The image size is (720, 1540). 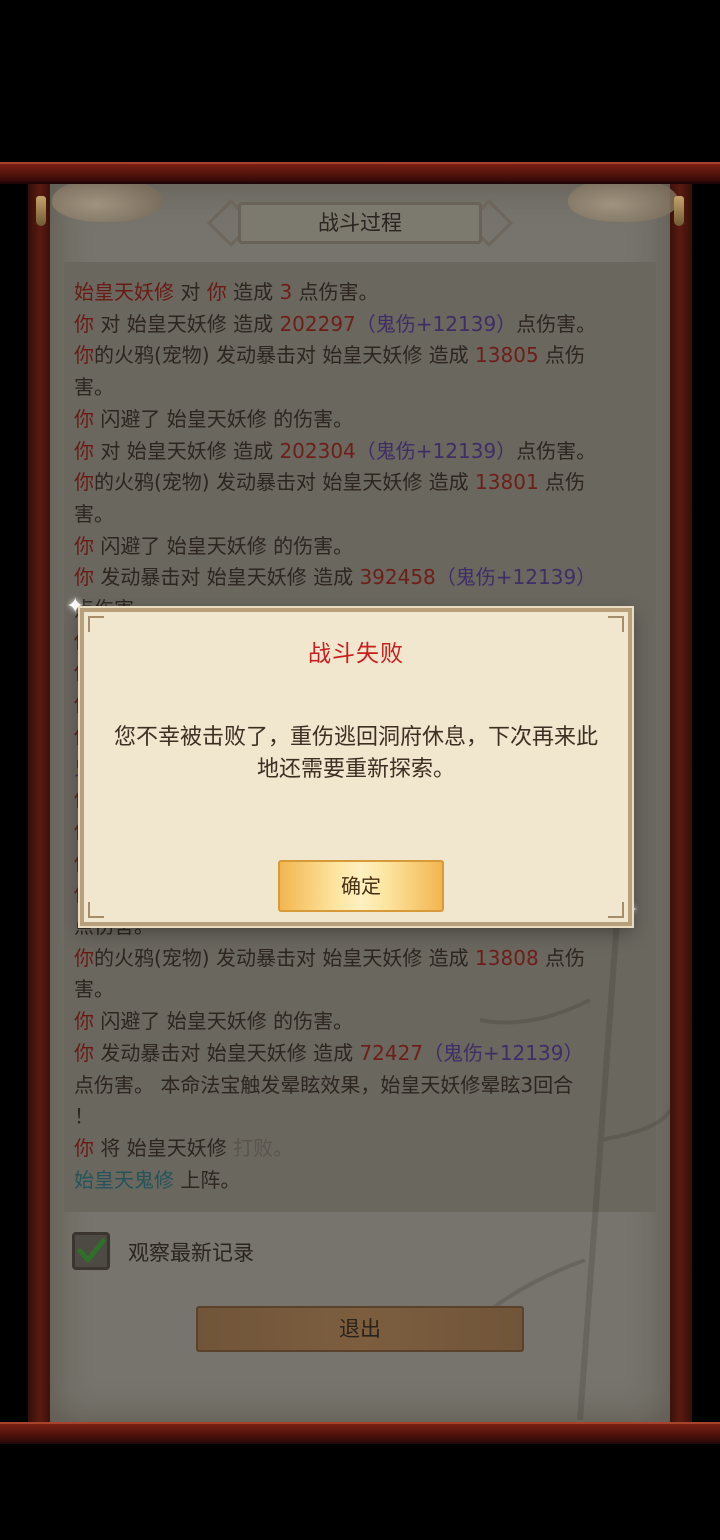 I want to click on log-segment: 392458, so click(x=397, y=577).